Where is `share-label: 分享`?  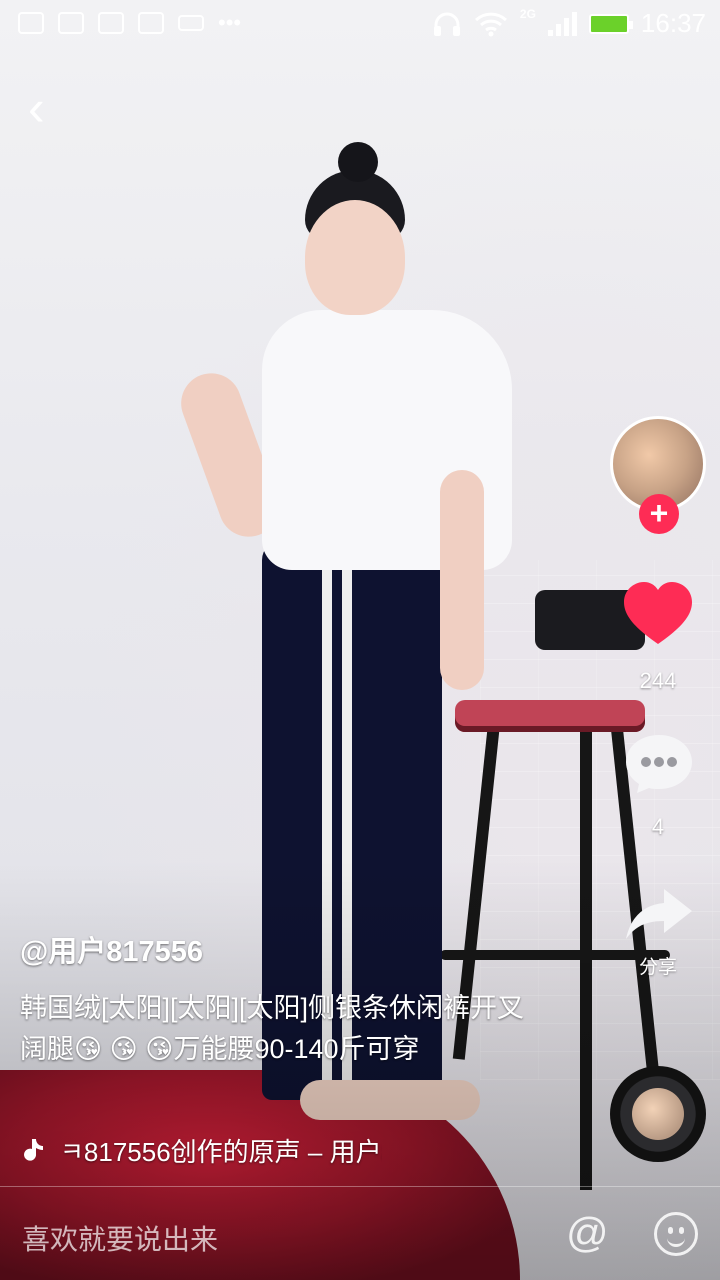
share-label: 分享 is located at coordinates (658, 965).